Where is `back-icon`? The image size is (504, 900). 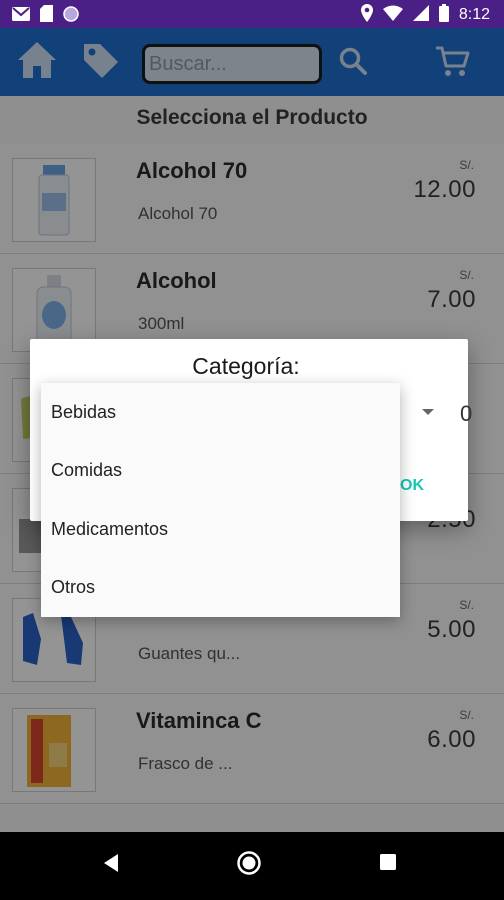
back-icon is located at coordinates (111, 865).